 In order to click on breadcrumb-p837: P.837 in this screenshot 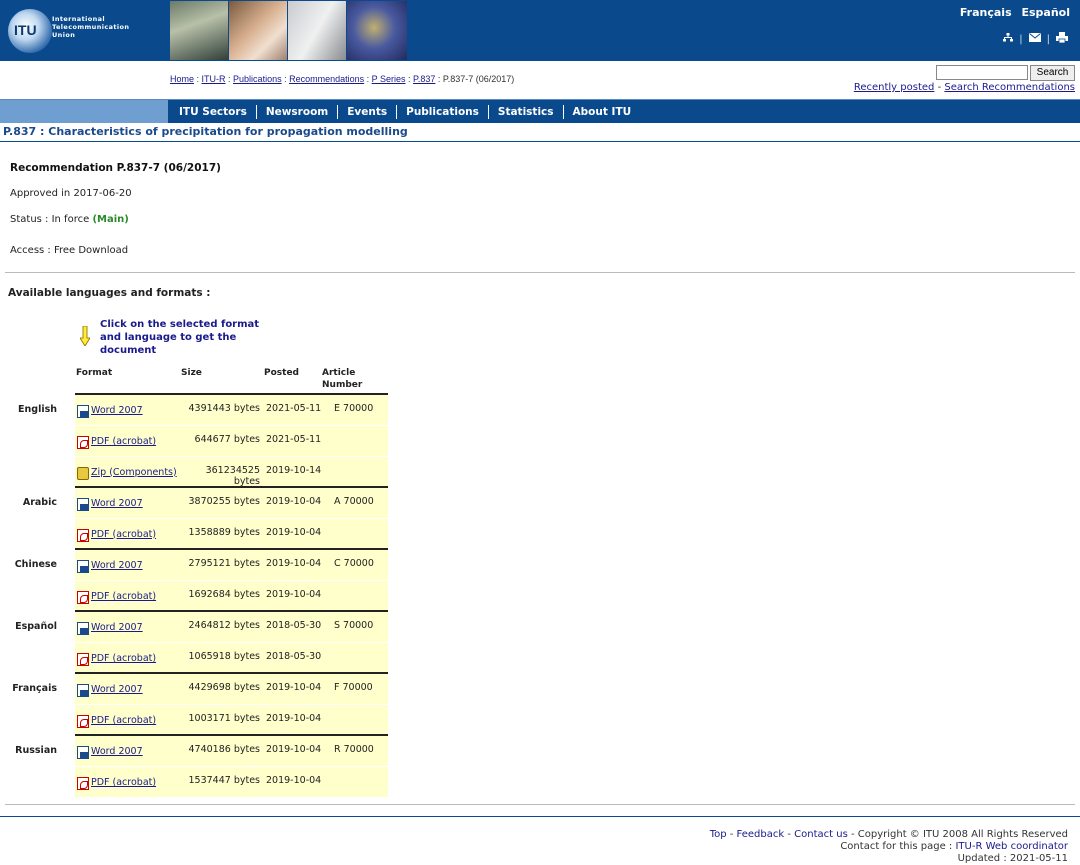, I will do `click(424, 79)`.